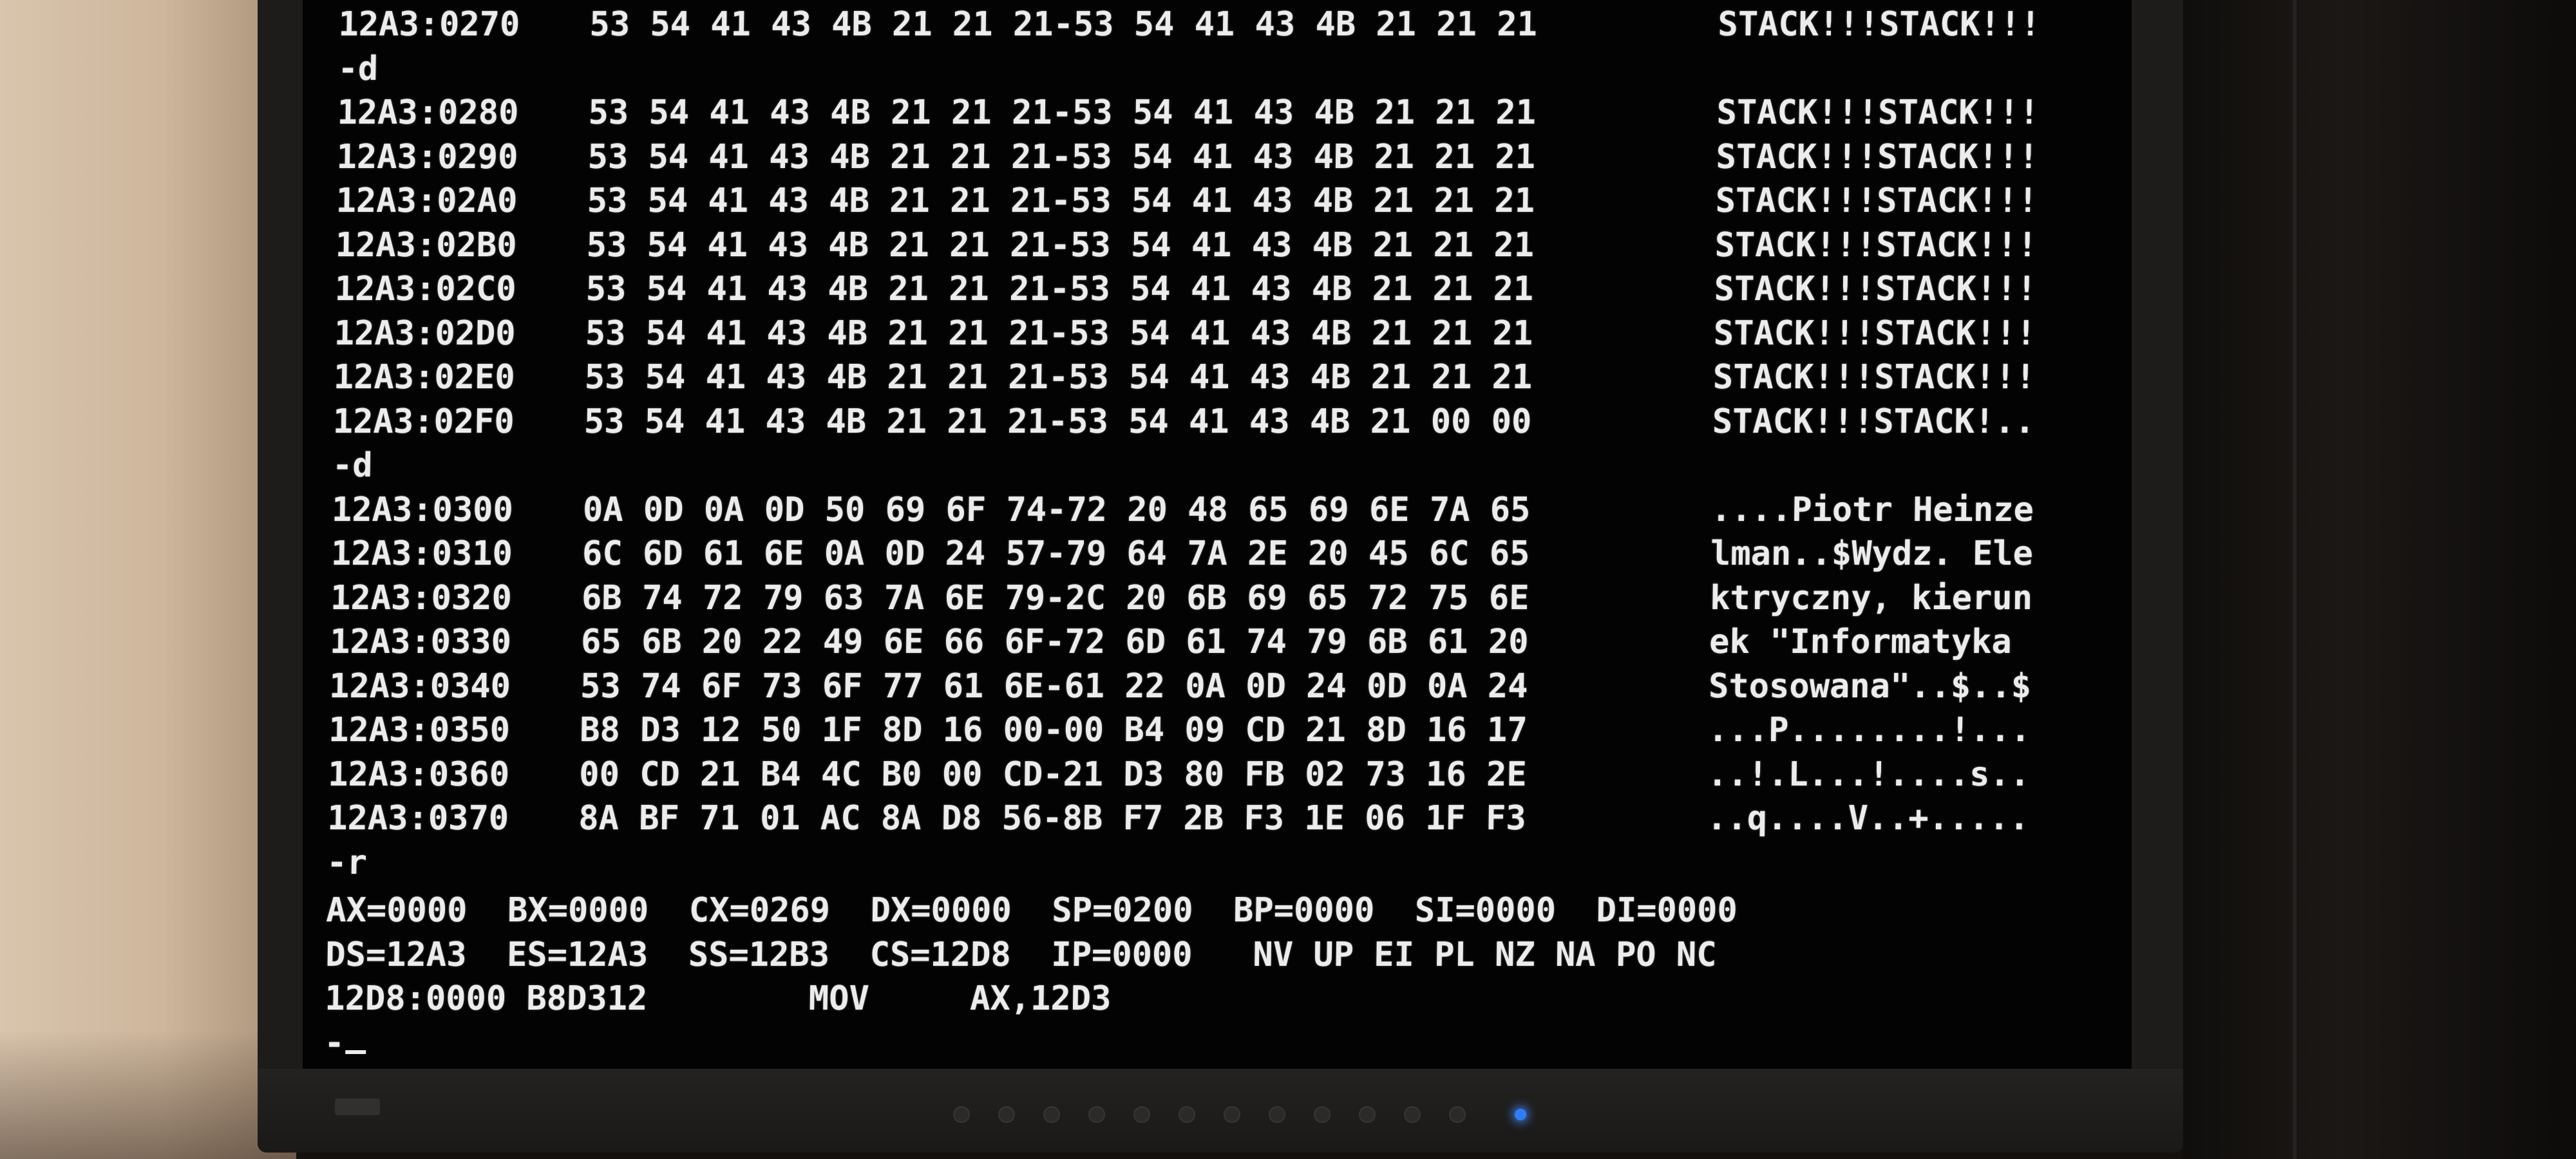 Image resolution: width=2576 pixels, height=1159 pixels. I want to click on dump-address: 12A3:0360, so click(418, 774).